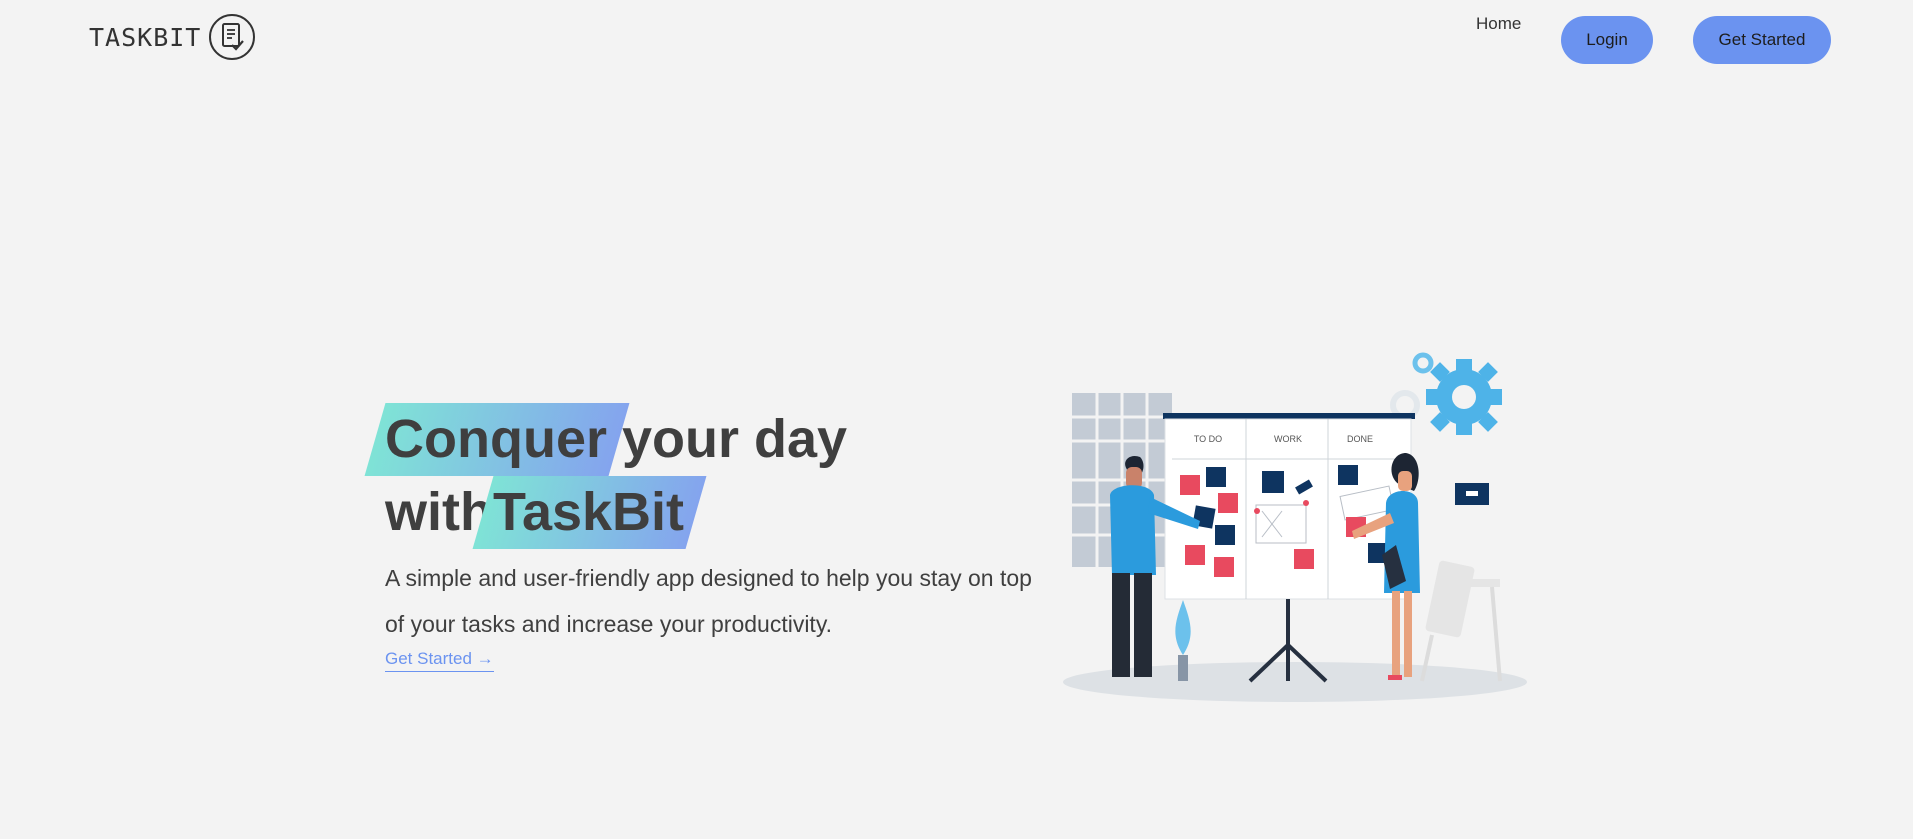 This screenshot has width=1913, height=839. What do you see at coordinates (705, 476) in the screenshot?
I see `hero-headline: Conquer your day withTaskBit` at bounding box center [705, 476].